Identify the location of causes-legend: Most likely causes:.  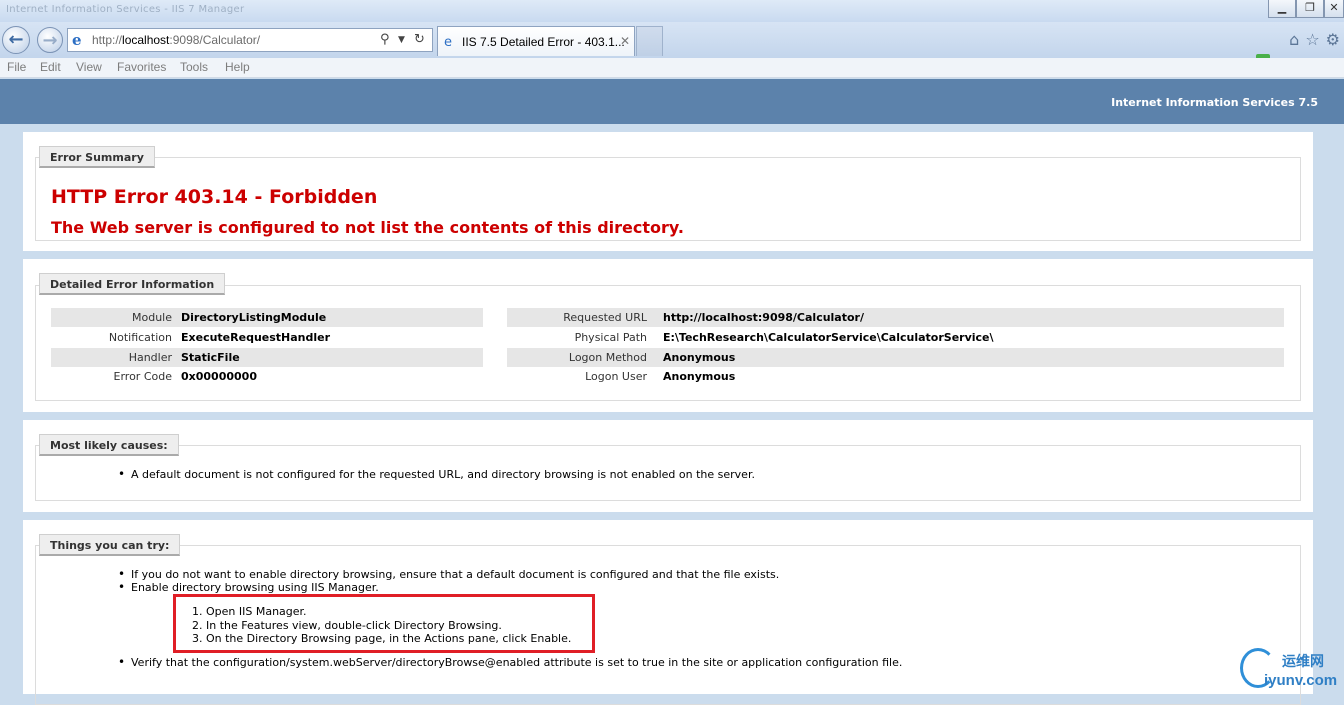
(109, 445).